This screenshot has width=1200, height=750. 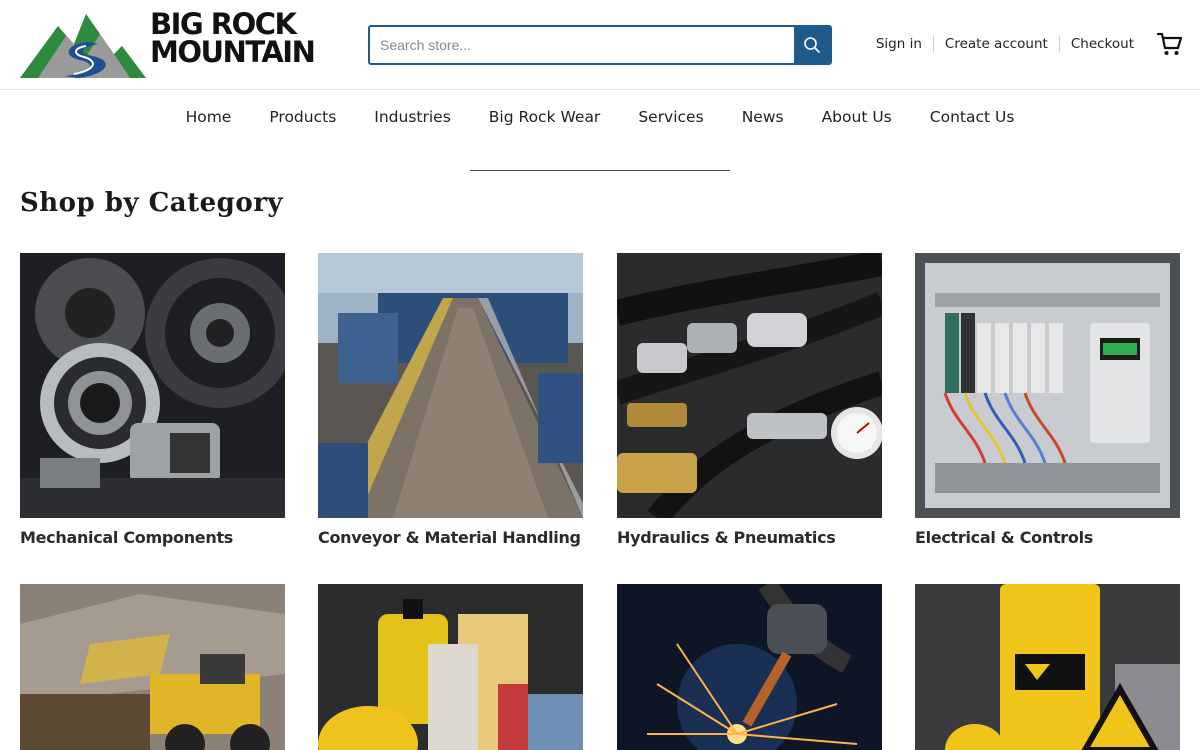 I want to click on category-card-welding, so click(x=749, y=667).